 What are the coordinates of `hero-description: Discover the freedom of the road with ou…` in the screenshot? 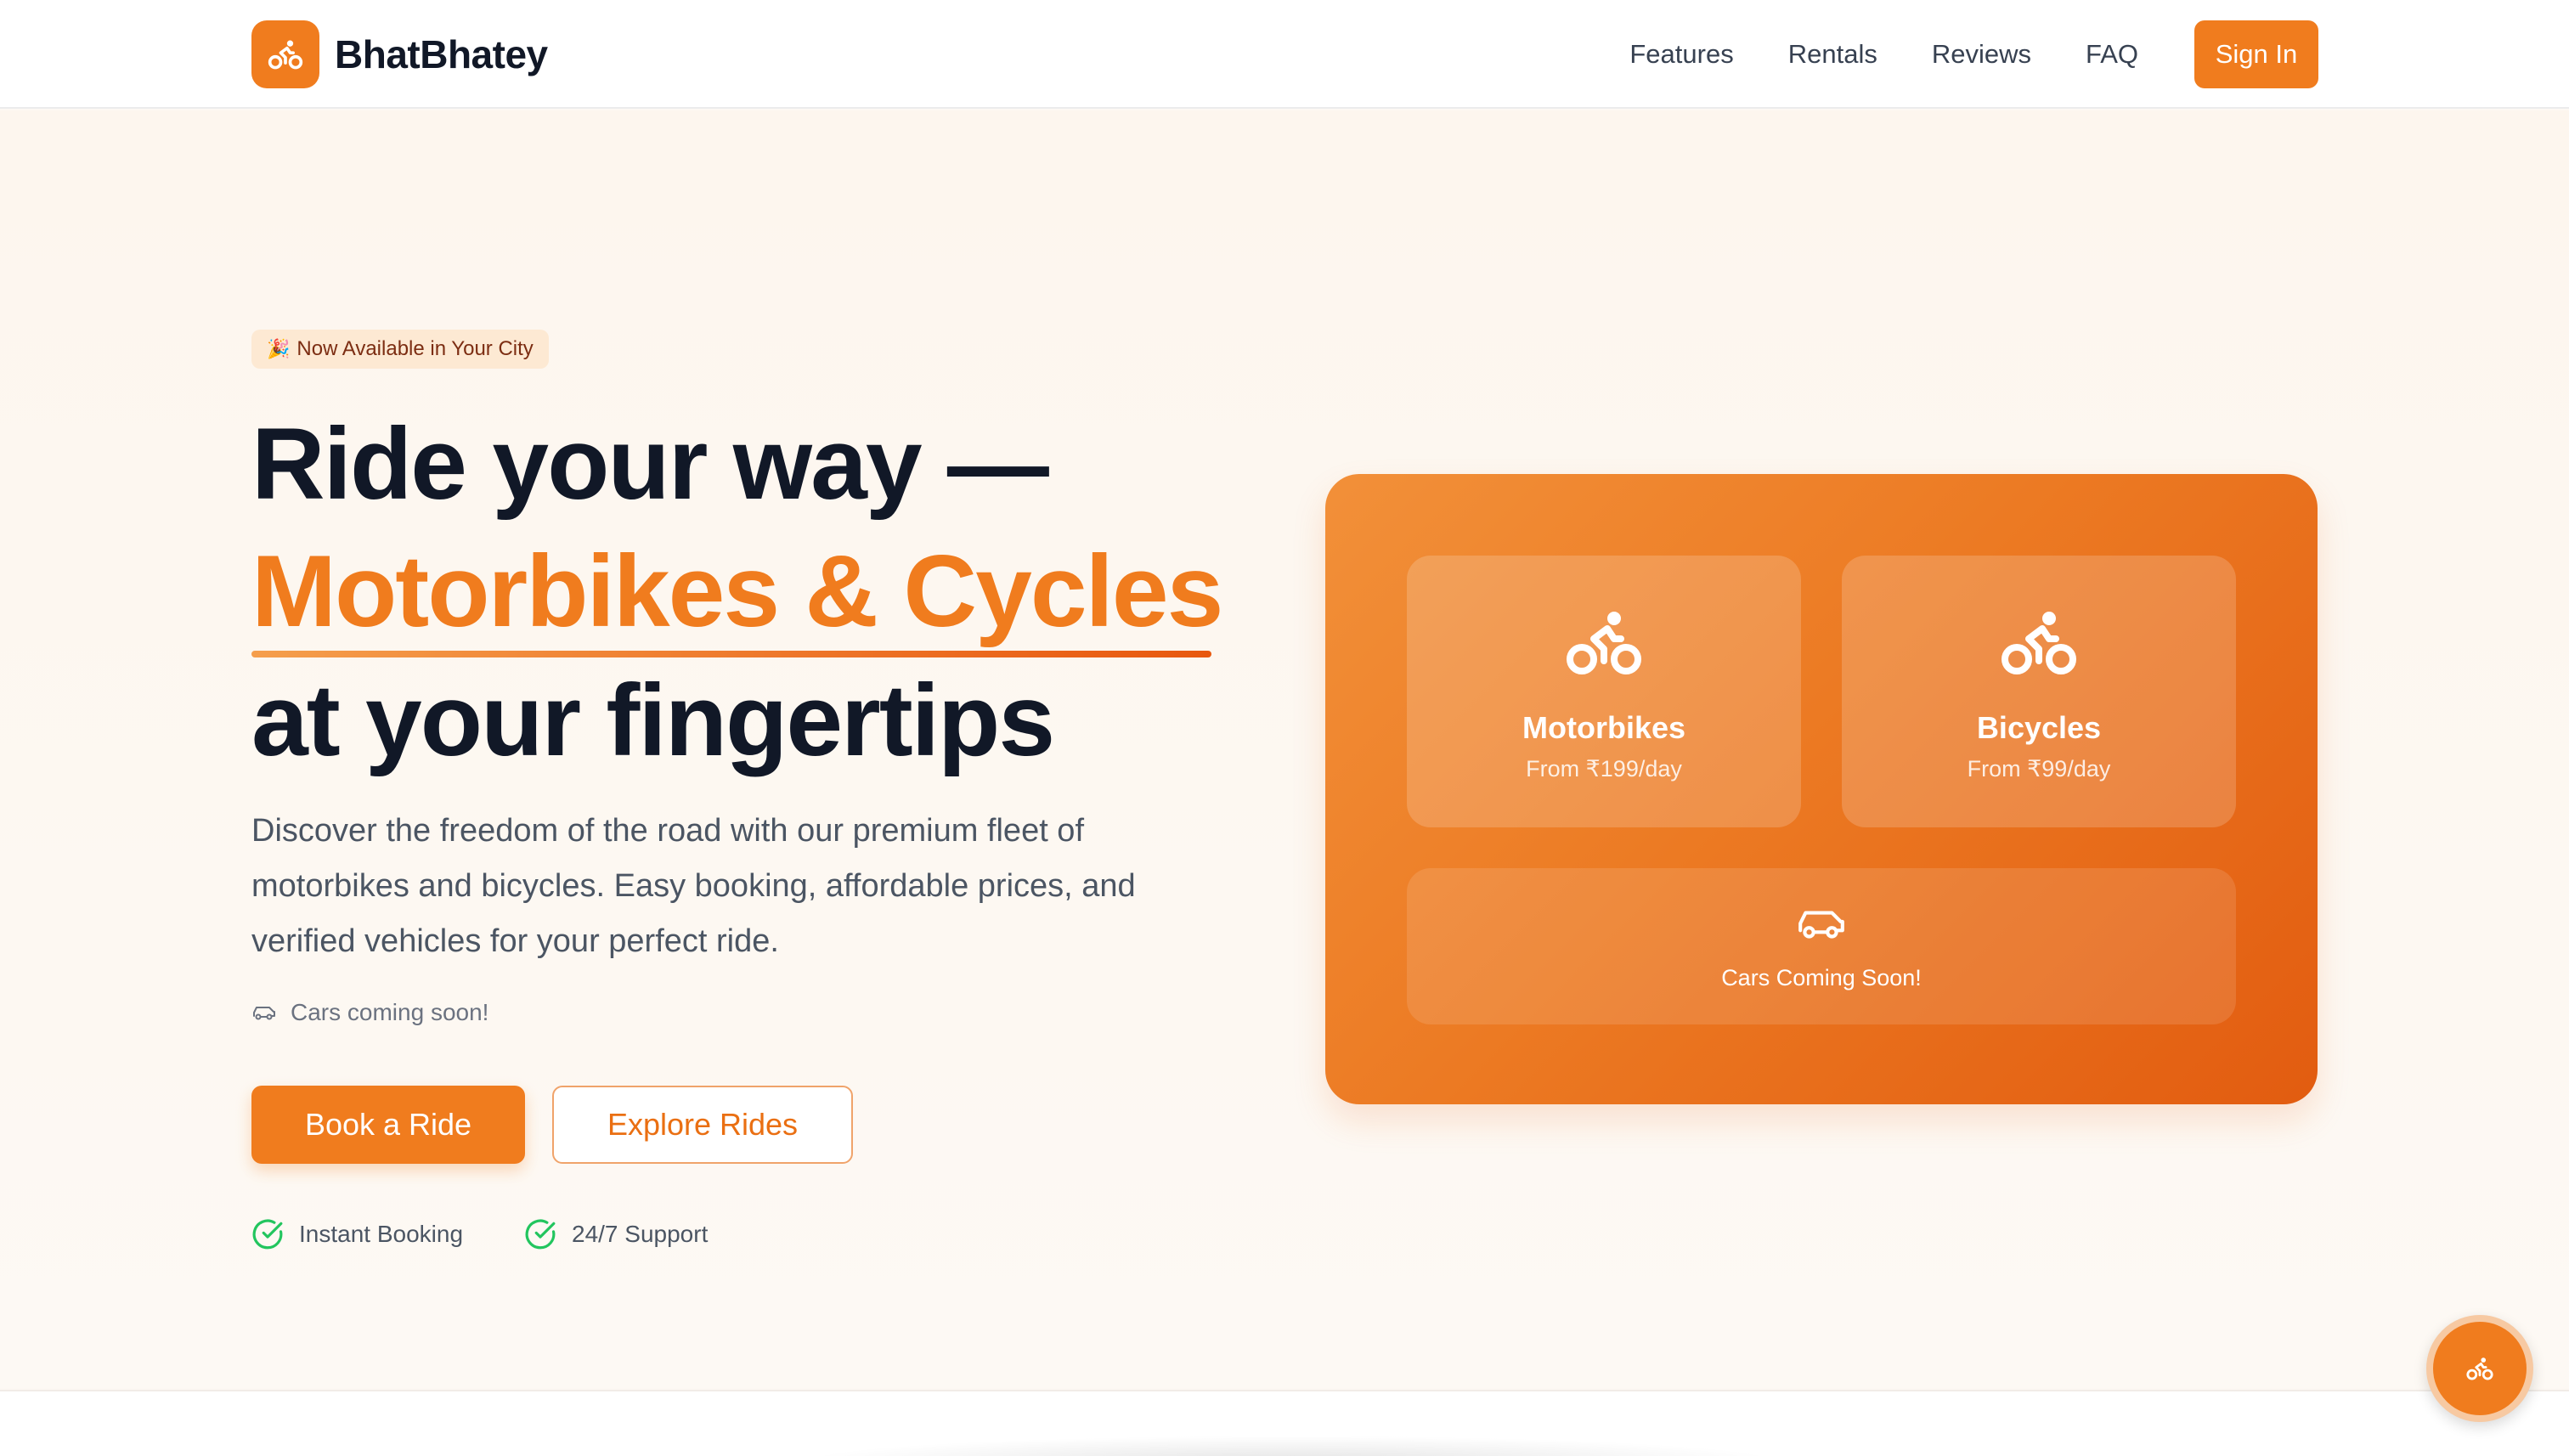 It's located at (694, 886).